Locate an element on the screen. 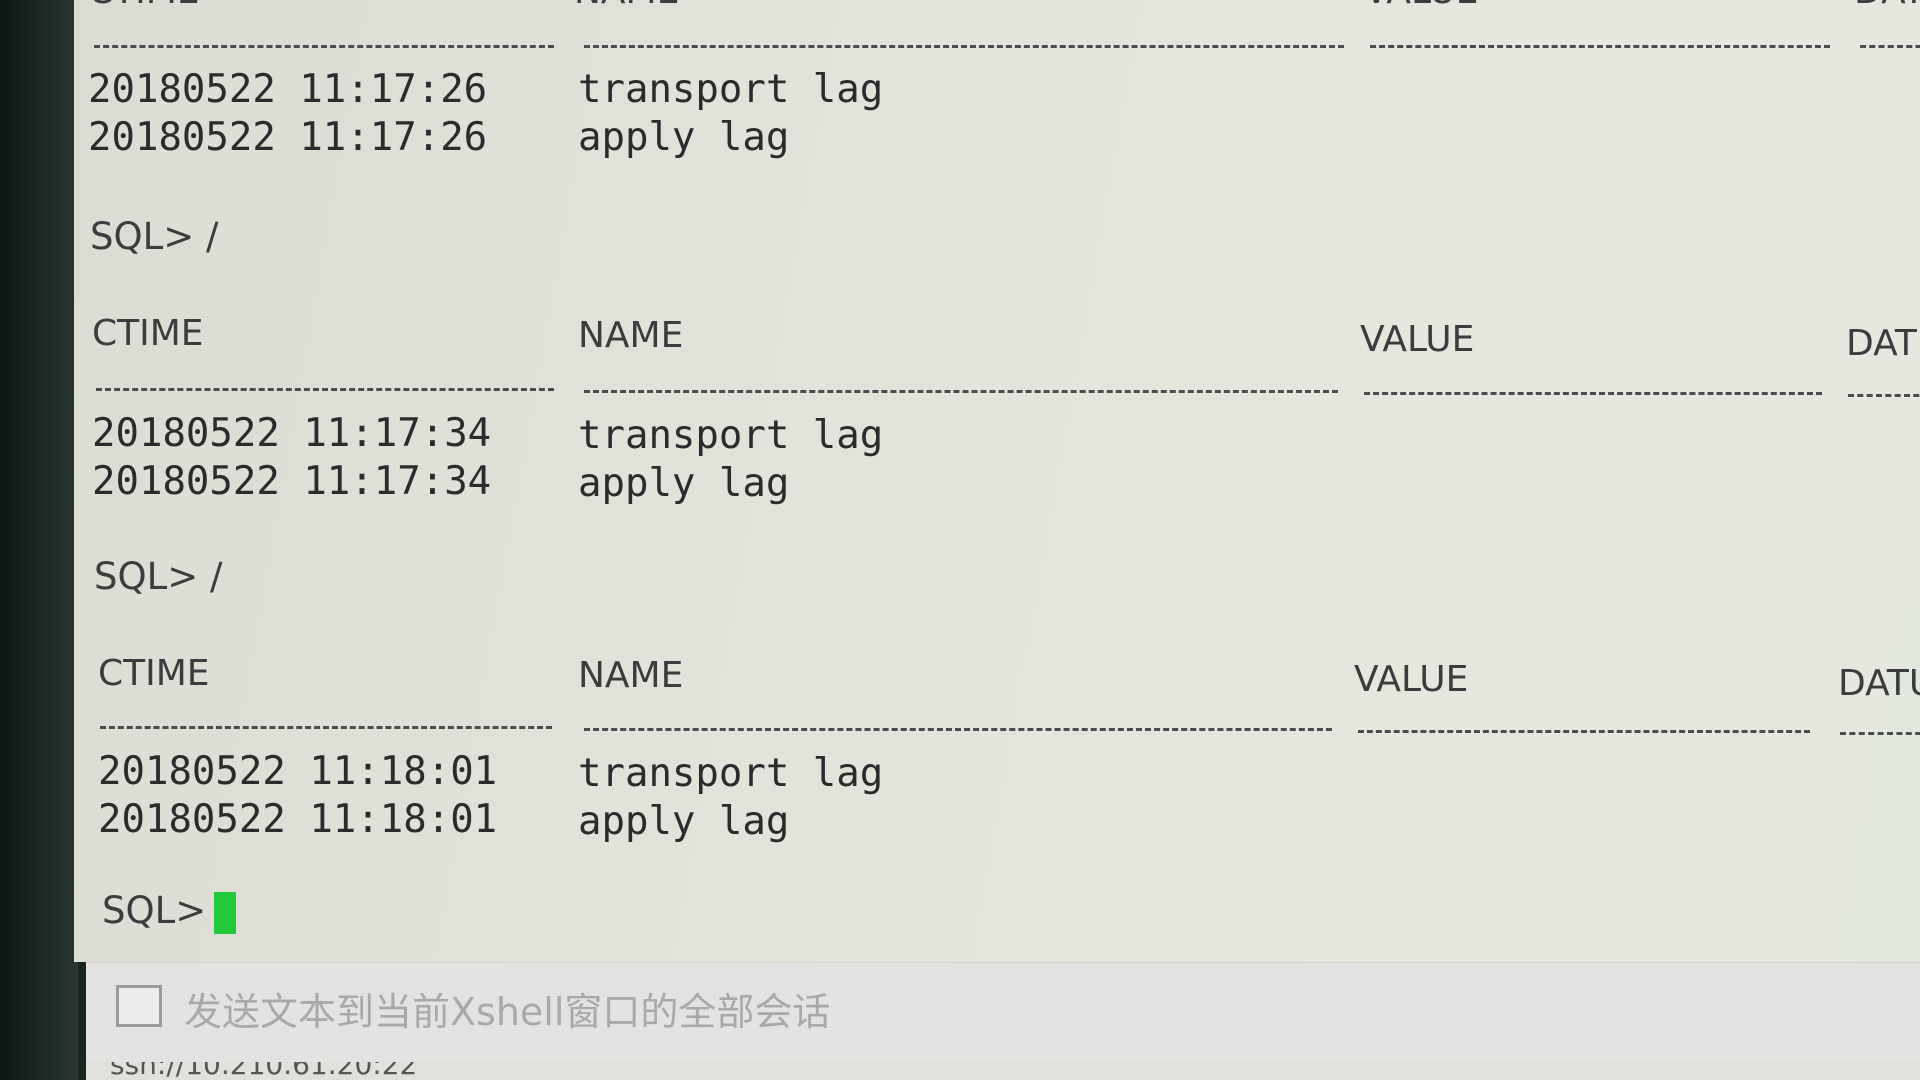 Image resolution: width=1920 pixels, height=1080 pixels. monitor-bezel is located at coordinates (39, 540).